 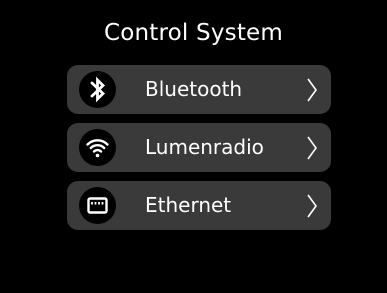 I want to click on ethernet-icon, so click(x=97, y=205).